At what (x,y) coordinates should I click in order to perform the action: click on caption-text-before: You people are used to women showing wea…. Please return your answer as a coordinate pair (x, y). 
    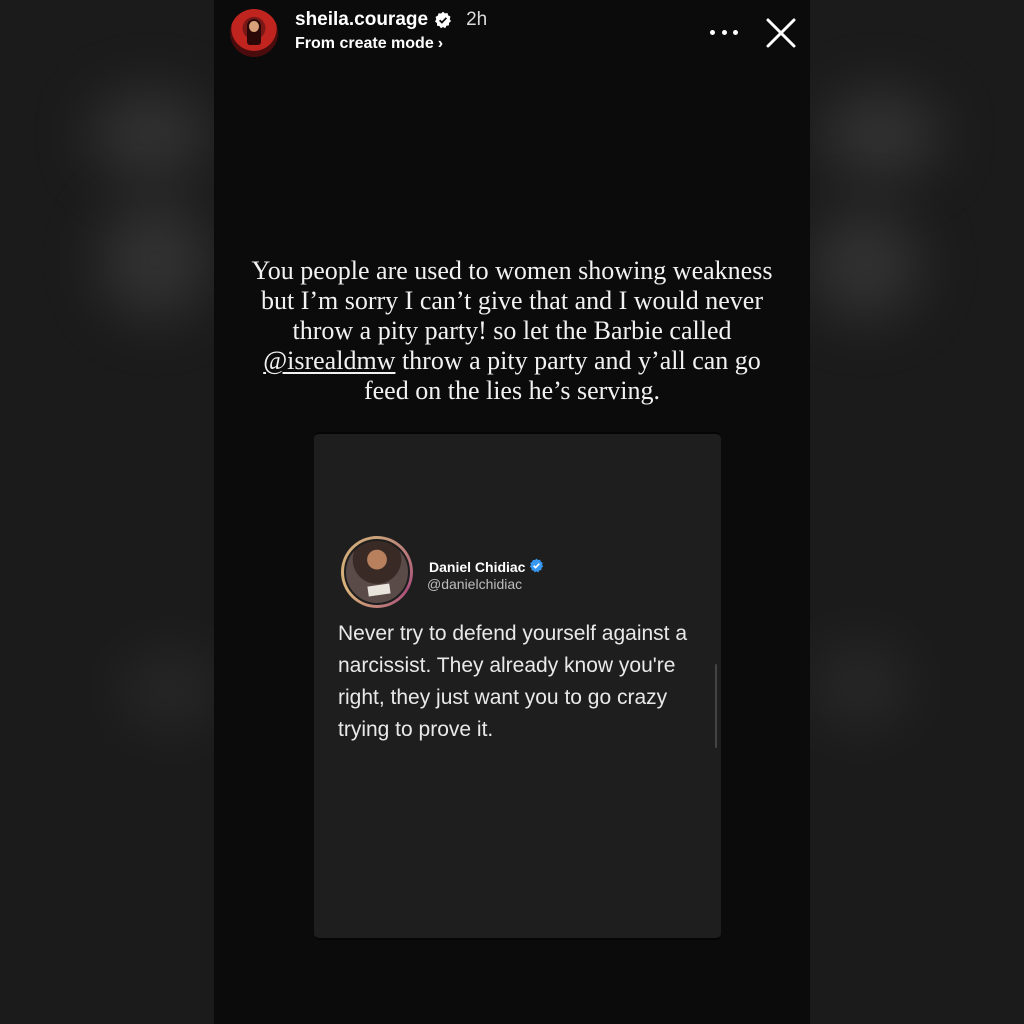
    Looking at the image, I should click on (512, 300).